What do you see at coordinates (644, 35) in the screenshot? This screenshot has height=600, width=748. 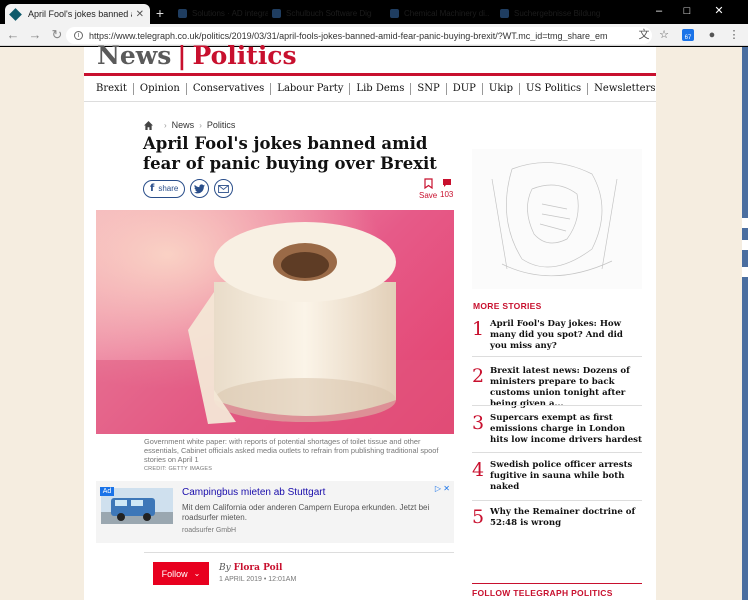 I see `translate-icon: 文` at bounding box center [644, 35].